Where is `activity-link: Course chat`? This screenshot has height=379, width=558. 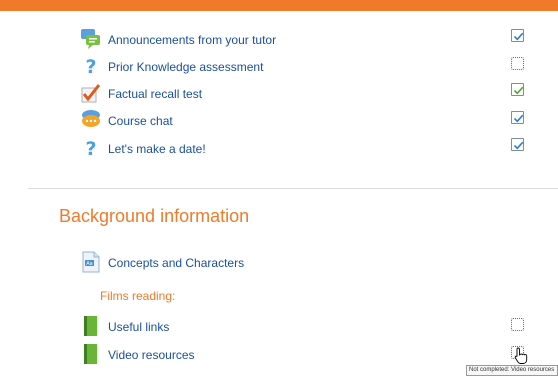 activity-link: Course chat is located at coordinates (140, 121).